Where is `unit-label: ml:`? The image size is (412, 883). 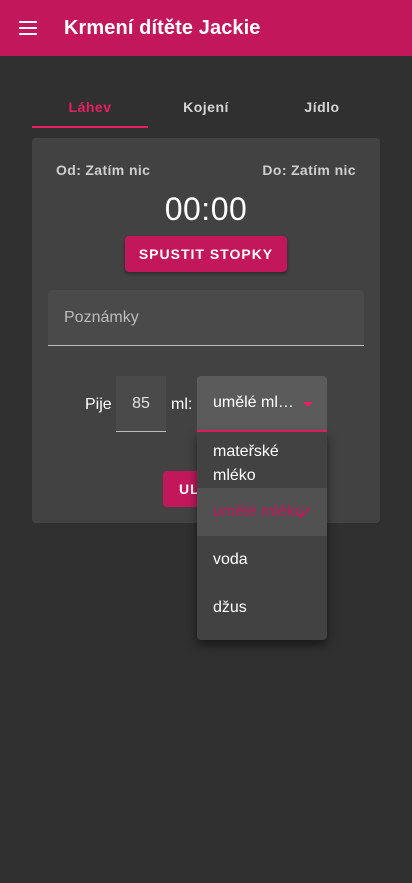
unit-label: ml: is located at coordinates (182, 404).